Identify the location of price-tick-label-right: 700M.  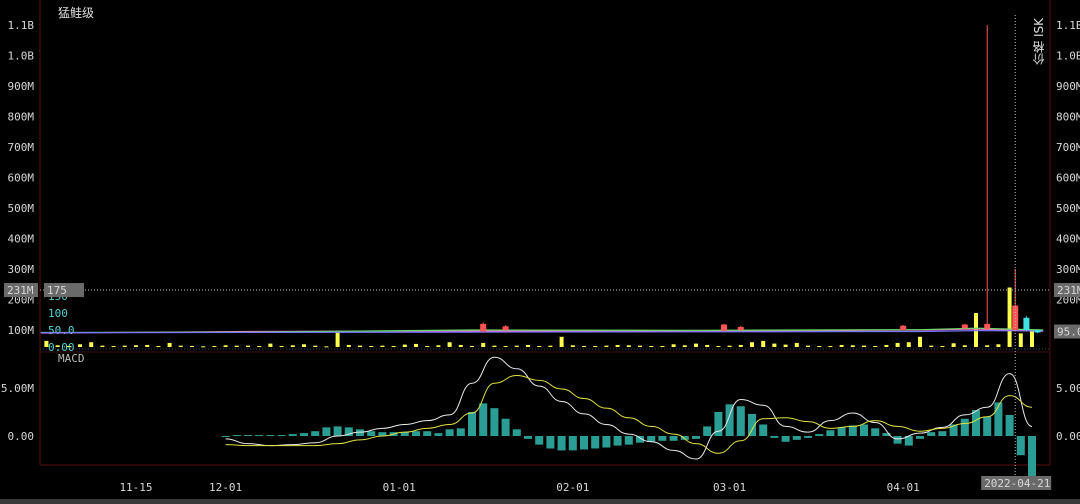
(1068, 147).